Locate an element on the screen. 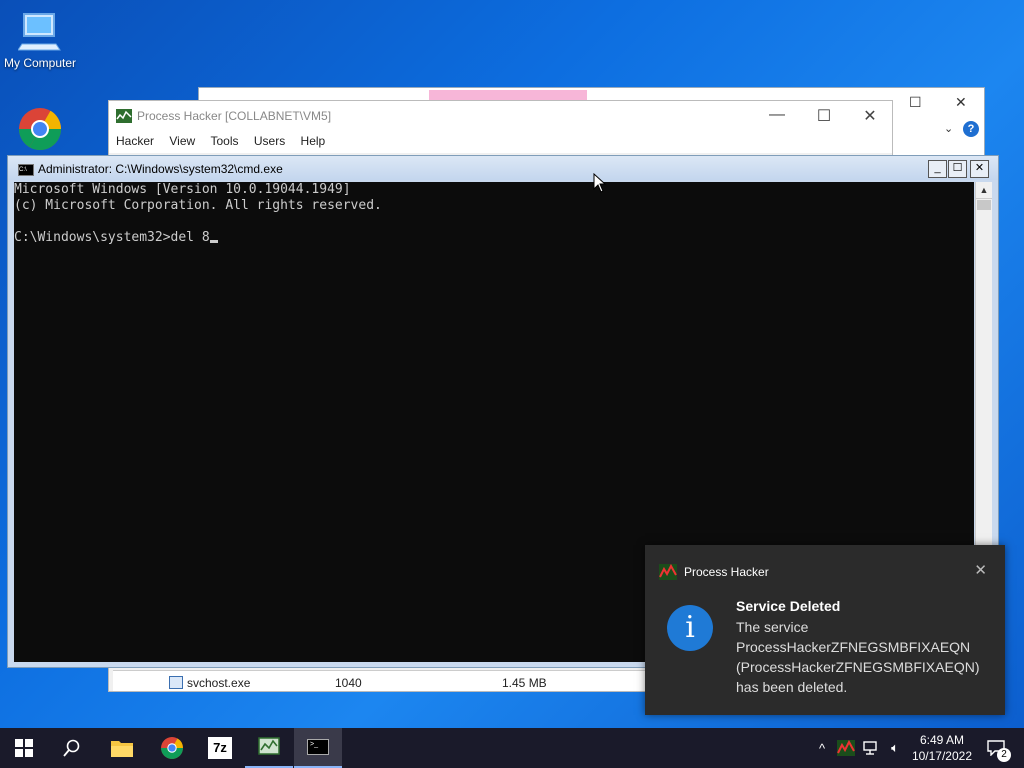  minimize-button: _ is located at coordinates (937, 169).